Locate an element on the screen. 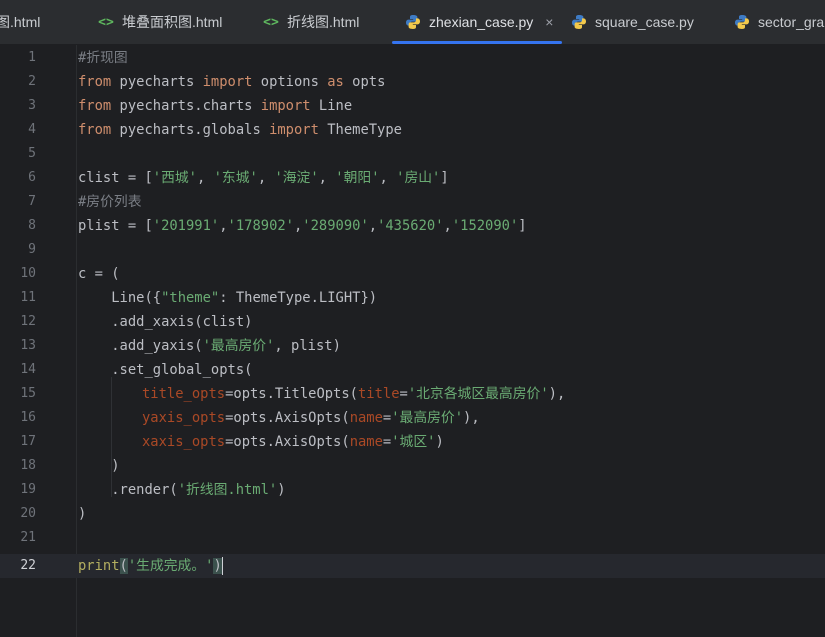 This screenshot has width=825, height=637. line-number: 13 is located at coordinates (28, 345).